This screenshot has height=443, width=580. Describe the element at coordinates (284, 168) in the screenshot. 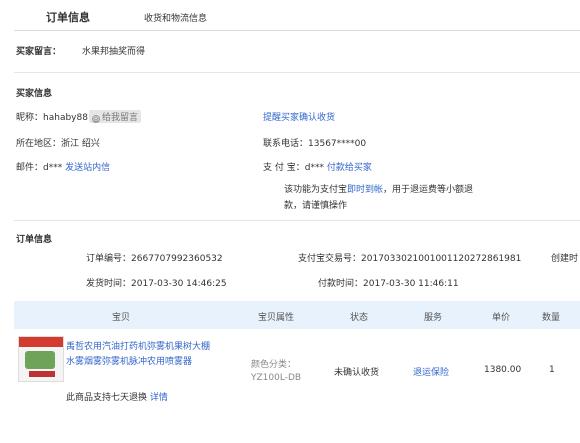

I see `alipay-label: 支 付 宝：` at that location.